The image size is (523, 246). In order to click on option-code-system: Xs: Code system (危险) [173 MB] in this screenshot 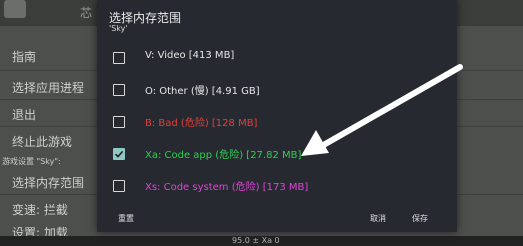, I will do `click(277, 186)`.